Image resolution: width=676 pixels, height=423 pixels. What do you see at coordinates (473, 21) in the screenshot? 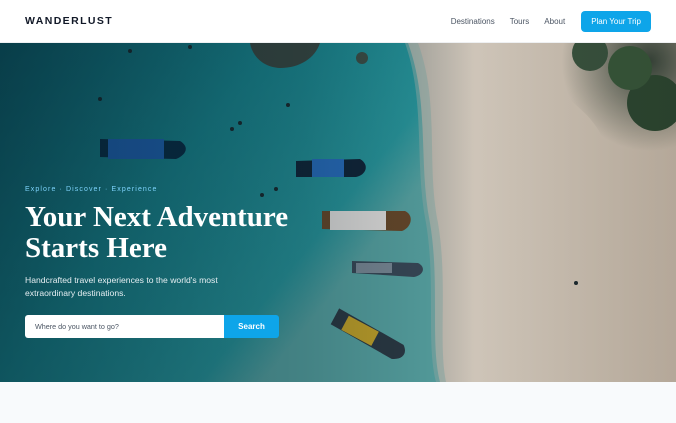
I see `nav-link-destinations: Destinations` at bounding box center [473, 21].